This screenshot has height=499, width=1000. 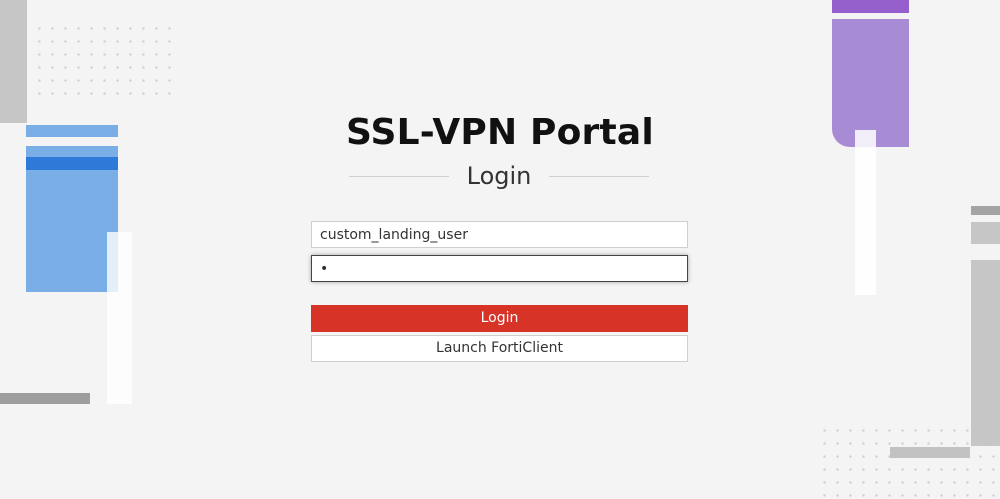 What do you see at coordinates (499, 291) in the screenshot?
I see `login-form: Login Launch FortiClient` at bounding box center [499, 291].